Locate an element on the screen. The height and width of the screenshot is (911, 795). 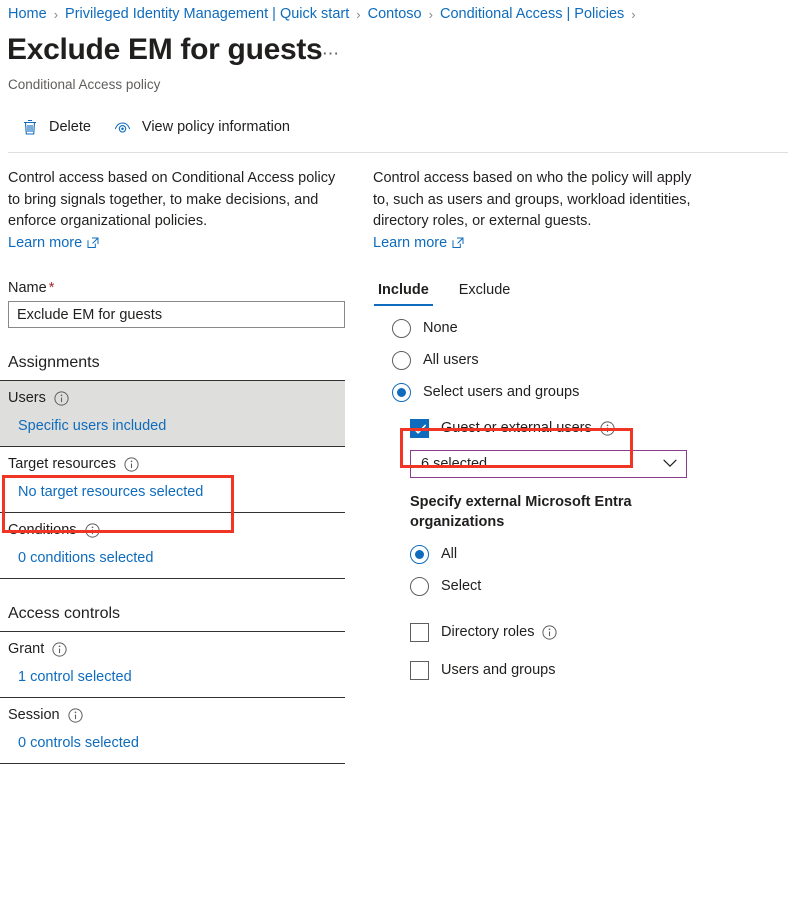
checkbox-directory-roles-icon is located at coordinates (419, 632).